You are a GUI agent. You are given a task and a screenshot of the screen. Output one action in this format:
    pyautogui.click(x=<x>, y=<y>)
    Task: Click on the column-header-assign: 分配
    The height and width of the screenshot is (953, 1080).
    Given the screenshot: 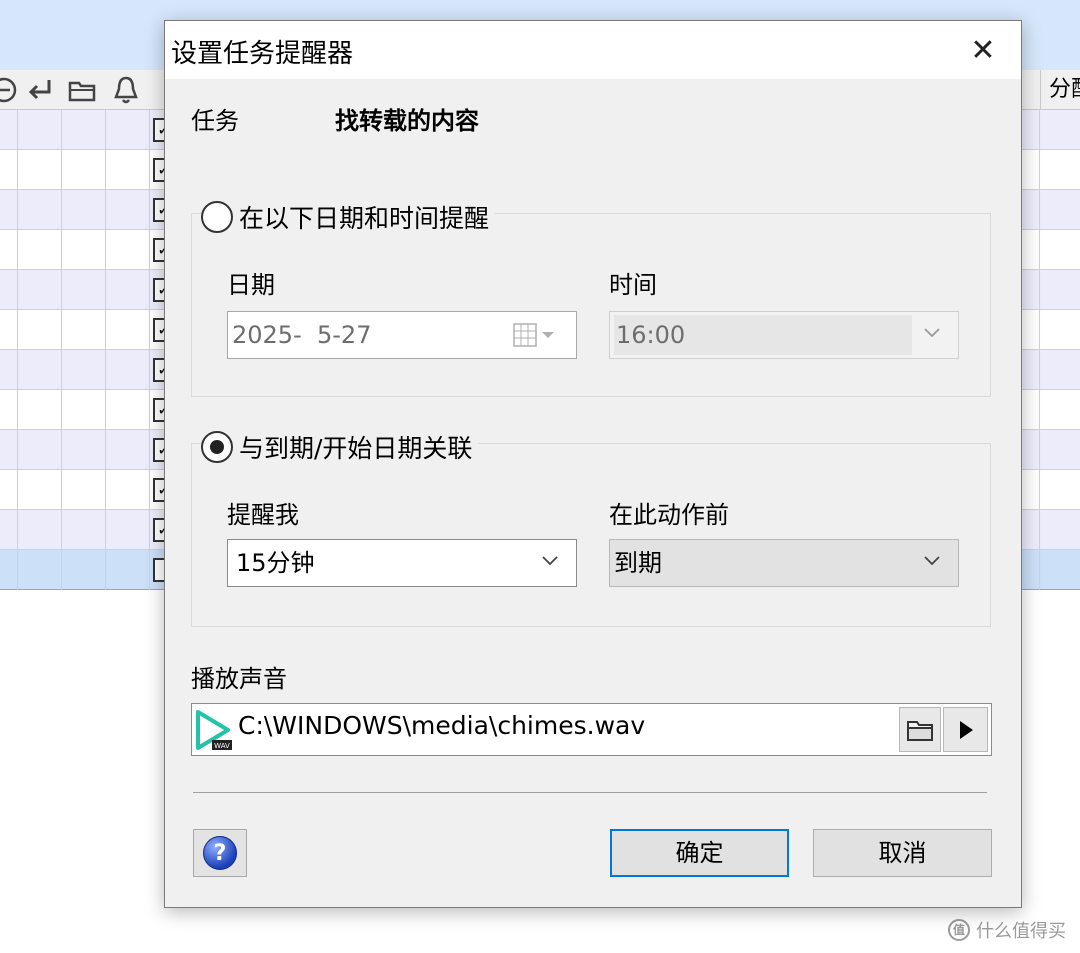 What is the action you would take?
    pyautogui.click(x=1060, y=90)
    